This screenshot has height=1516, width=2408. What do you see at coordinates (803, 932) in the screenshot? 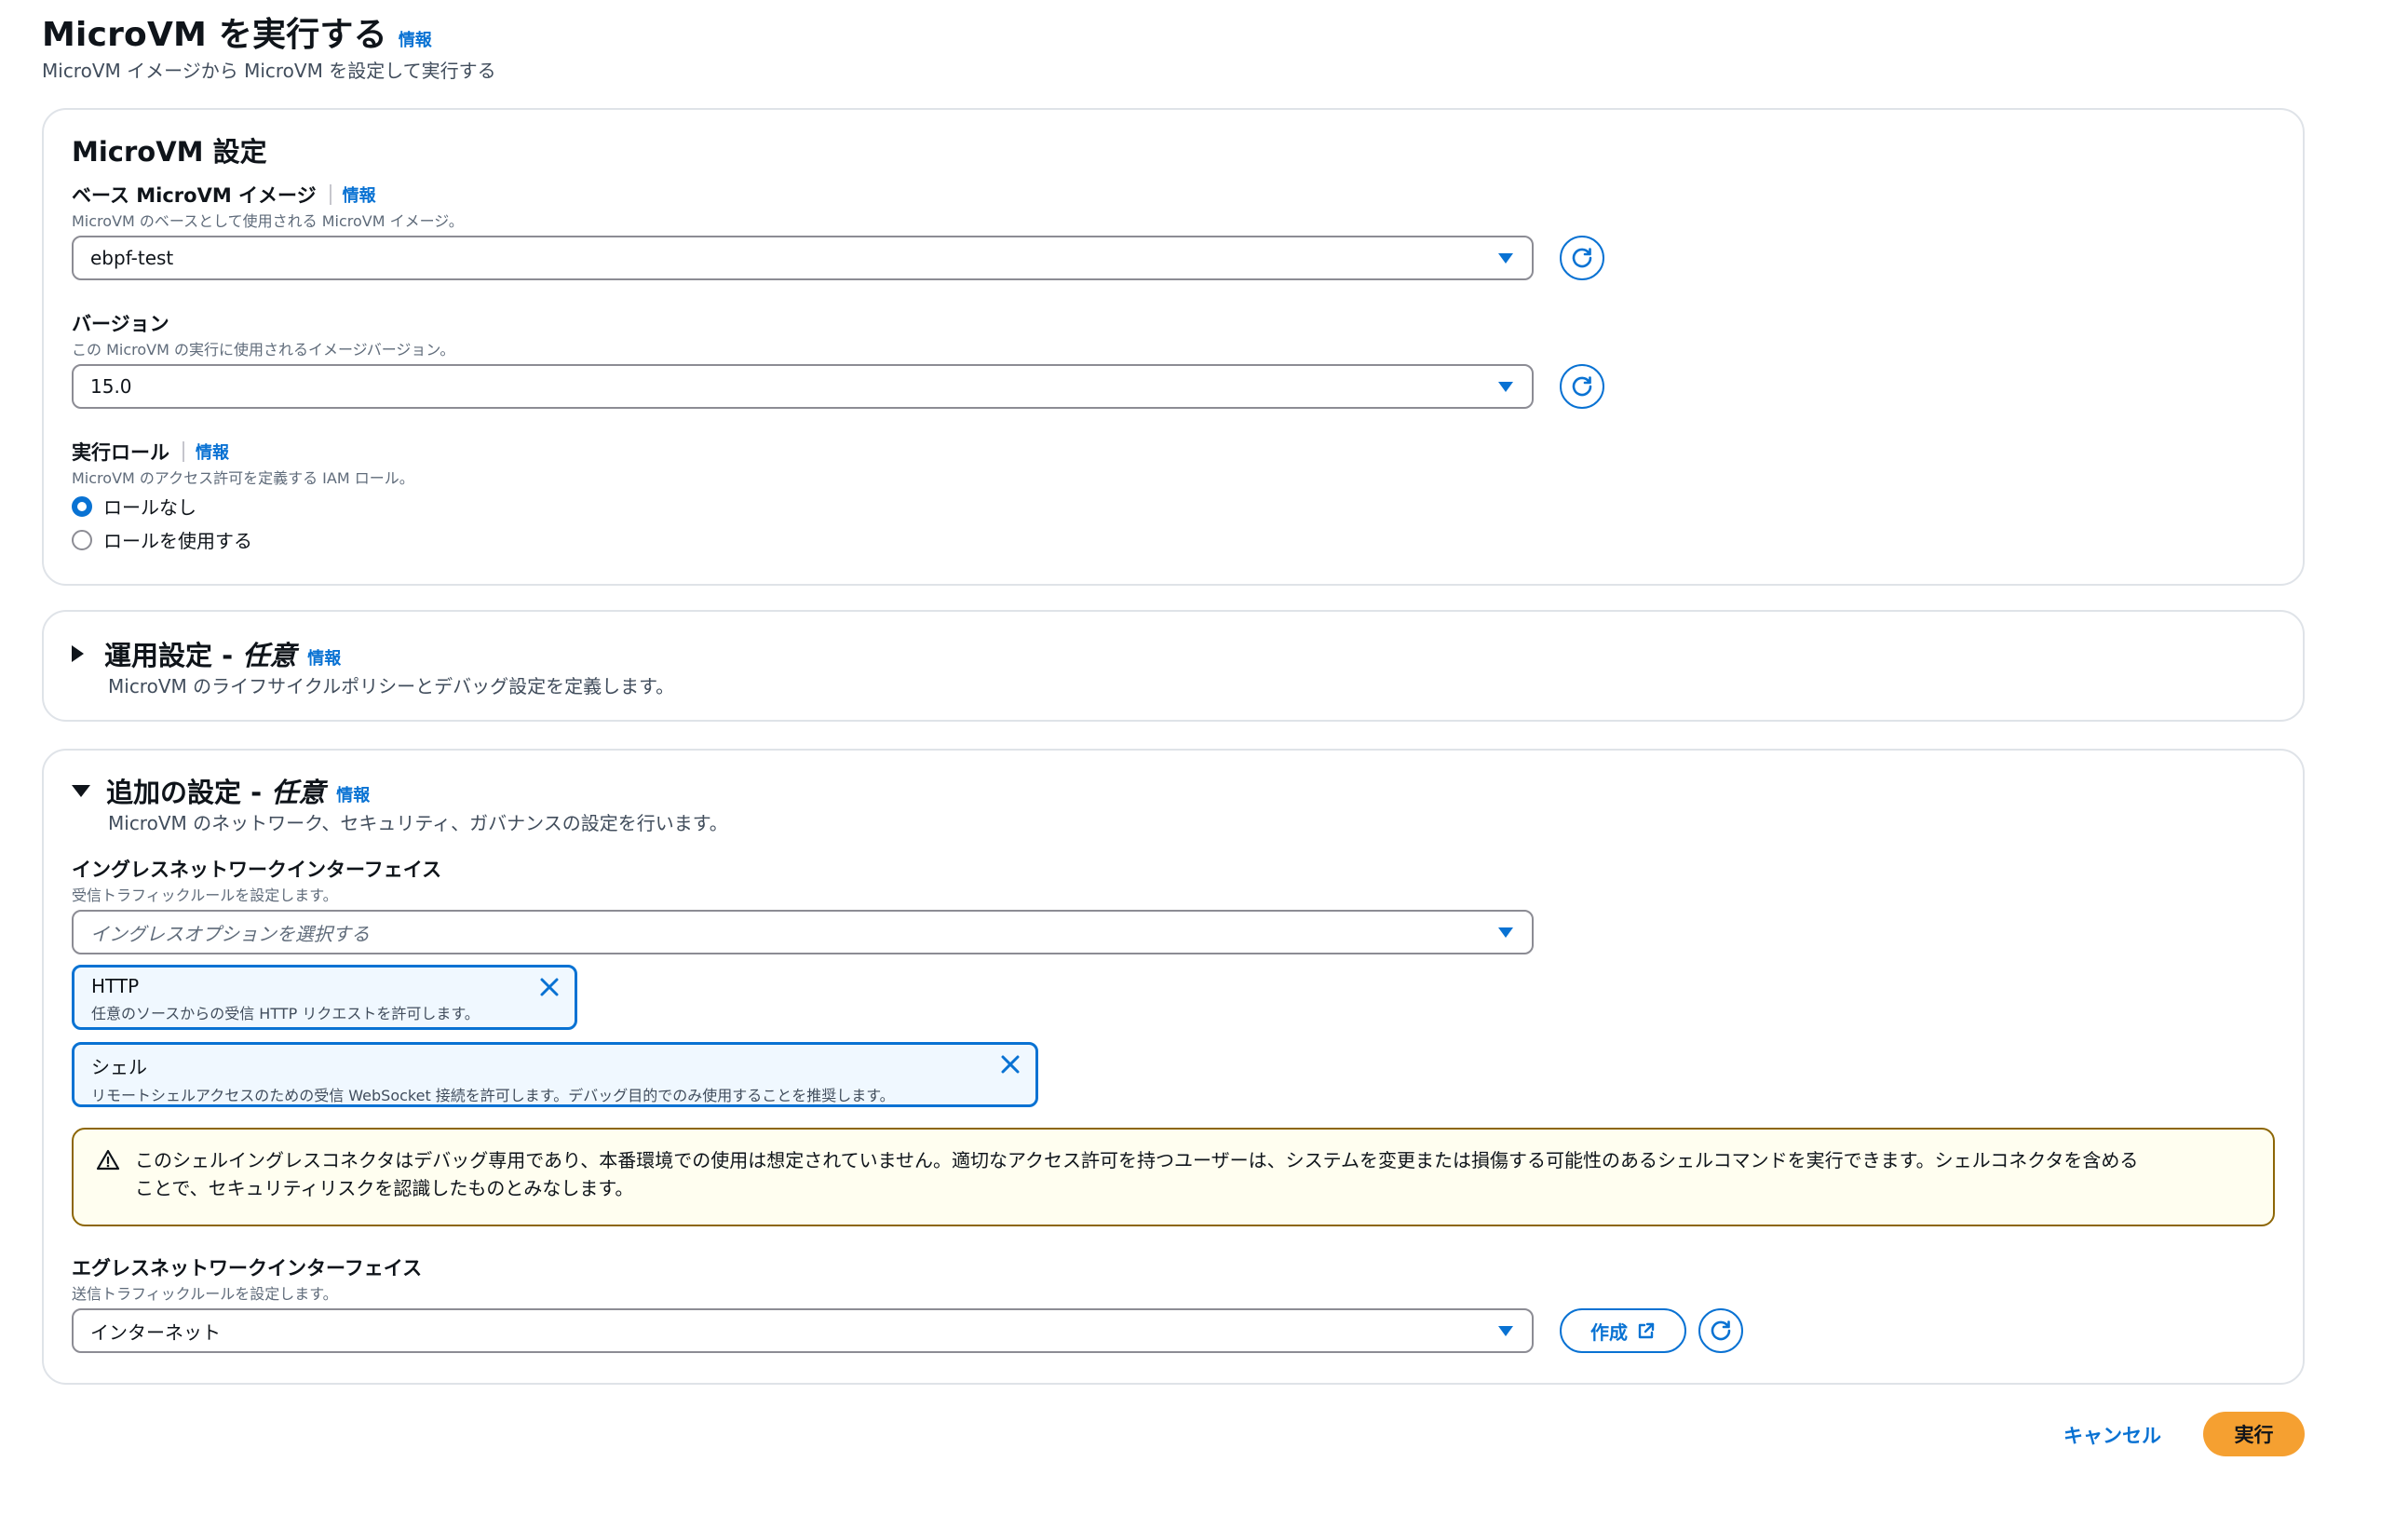
I see `ingress-select: イングレスオプションを選択する` at bounding box center [803, 932].